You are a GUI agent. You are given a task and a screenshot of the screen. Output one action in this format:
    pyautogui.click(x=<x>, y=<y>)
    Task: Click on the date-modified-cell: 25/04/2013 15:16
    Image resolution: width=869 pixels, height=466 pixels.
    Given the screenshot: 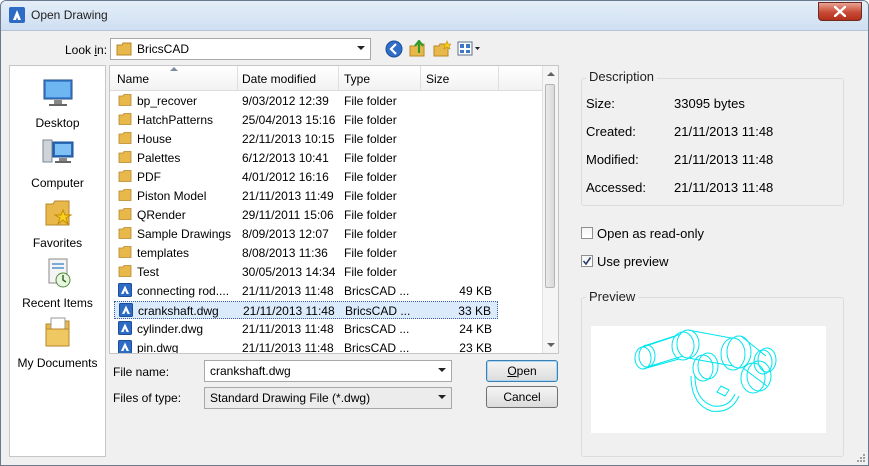 What is the action you would take?
    pyautogui.click(x=289, y=120)
    